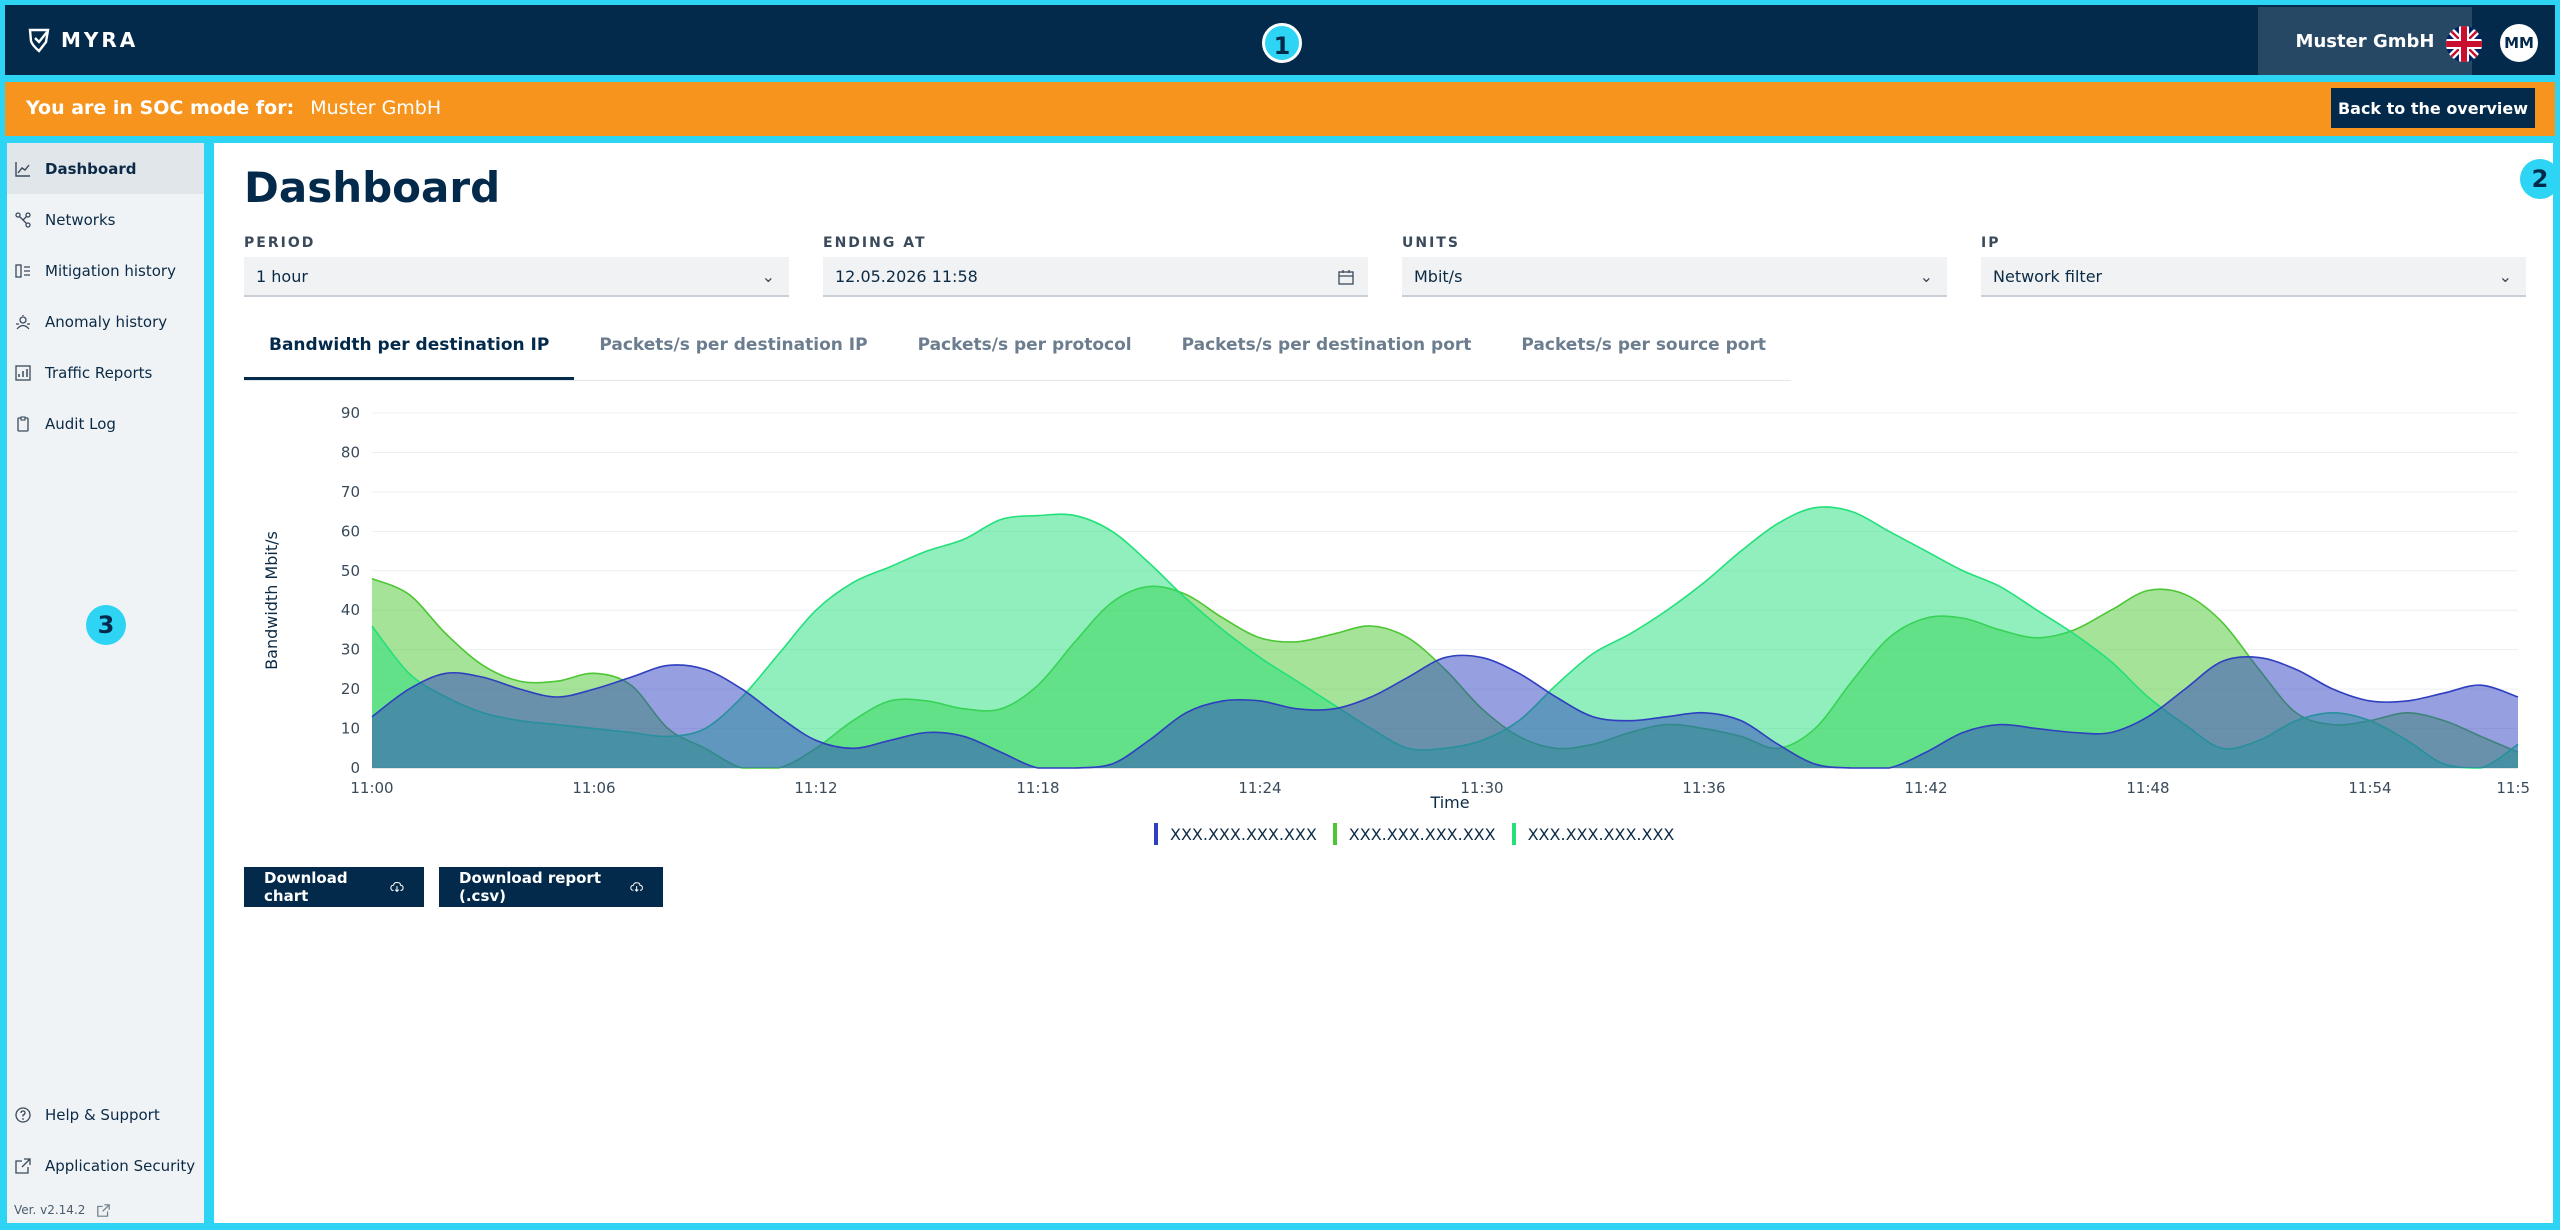 Image resolution: width=2560 pixels, height=1230 pixels. What do you see at coordinates (80, 423) in the screenshot?
I see `sidebar-item-label: Audit Log` at bounding box center [80, 423].